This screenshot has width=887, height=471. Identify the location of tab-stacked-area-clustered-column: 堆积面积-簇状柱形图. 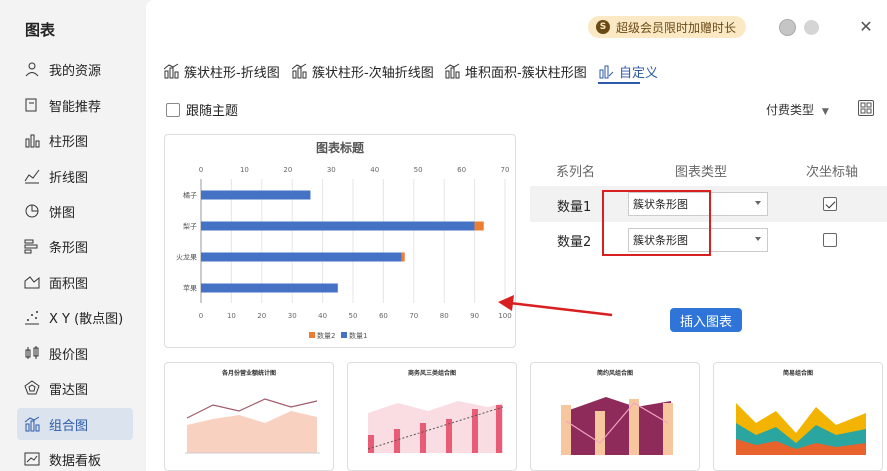
(515, 71).